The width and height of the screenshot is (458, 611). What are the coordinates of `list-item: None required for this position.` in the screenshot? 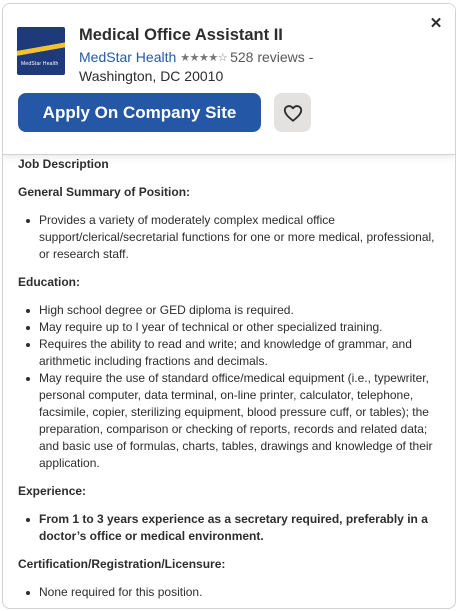 It's located at (228, 592).